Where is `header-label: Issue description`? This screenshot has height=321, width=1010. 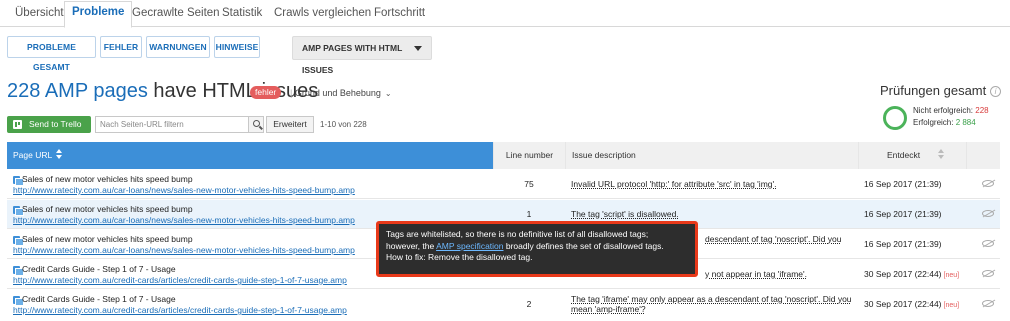
header-label: Issue description is located at coordinates (604, 155).